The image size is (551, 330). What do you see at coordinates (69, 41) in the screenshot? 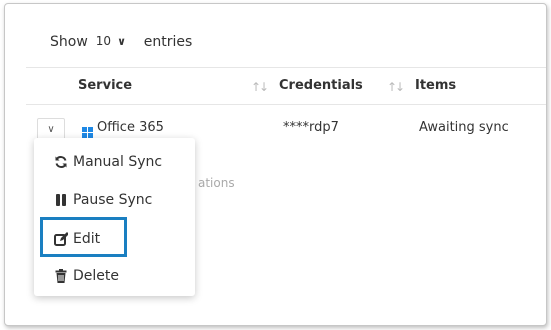
I see `show-label: Show` at bounding box center [69, 41].